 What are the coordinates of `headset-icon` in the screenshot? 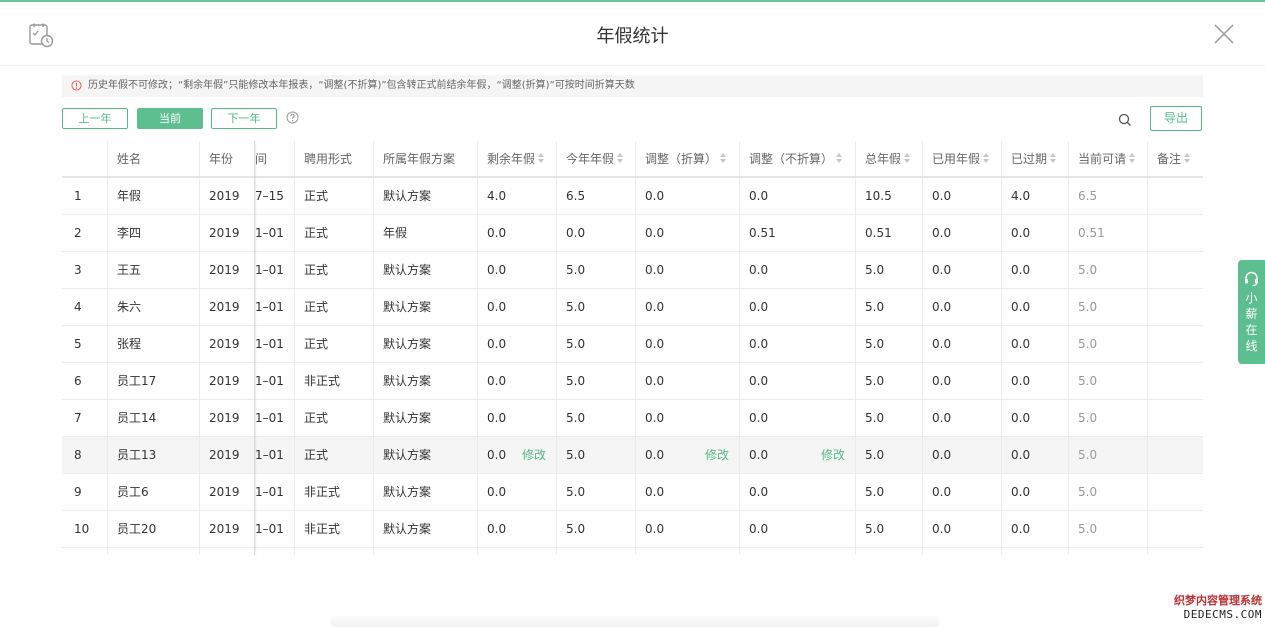 It's located at (1251, 279).